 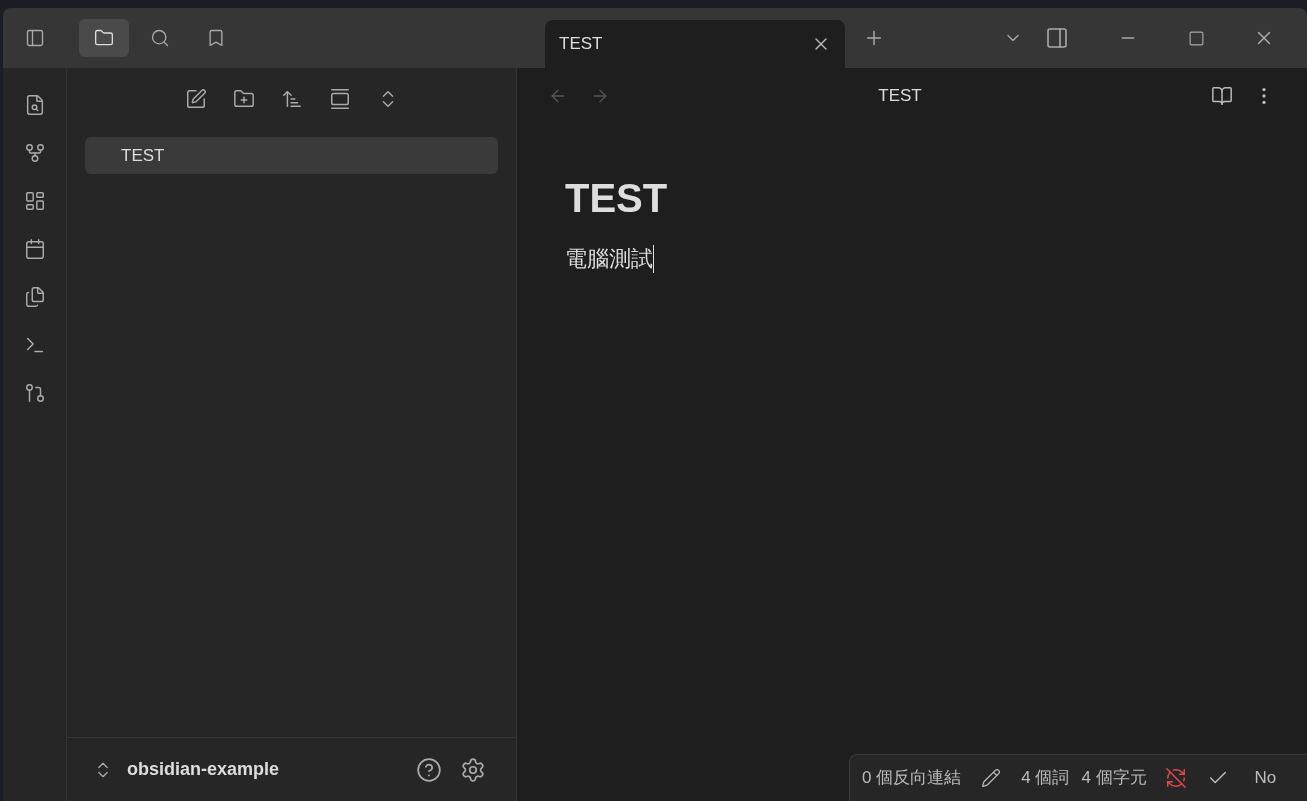 What do you see at coordinates (912, 778) in the screenshot?
I see `backlinks-count: 0 個反向連結` at bounding box center [912, 778].